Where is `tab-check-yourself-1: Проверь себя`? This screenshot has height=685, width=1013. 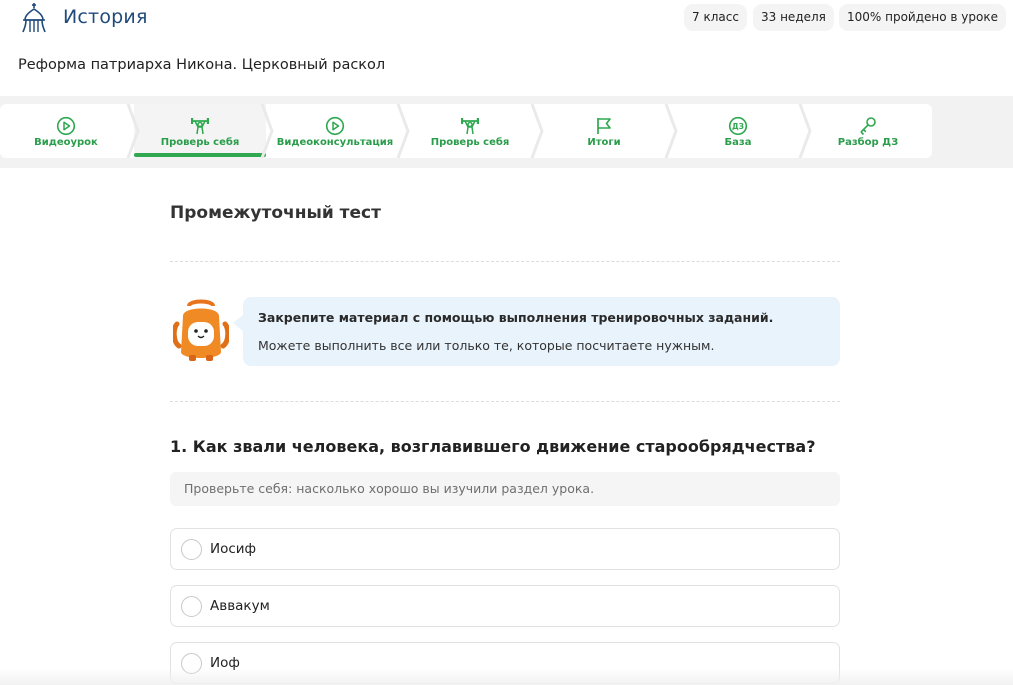 tab-check-yourself-1: Проверь себя is located at coordinates (200, 131).